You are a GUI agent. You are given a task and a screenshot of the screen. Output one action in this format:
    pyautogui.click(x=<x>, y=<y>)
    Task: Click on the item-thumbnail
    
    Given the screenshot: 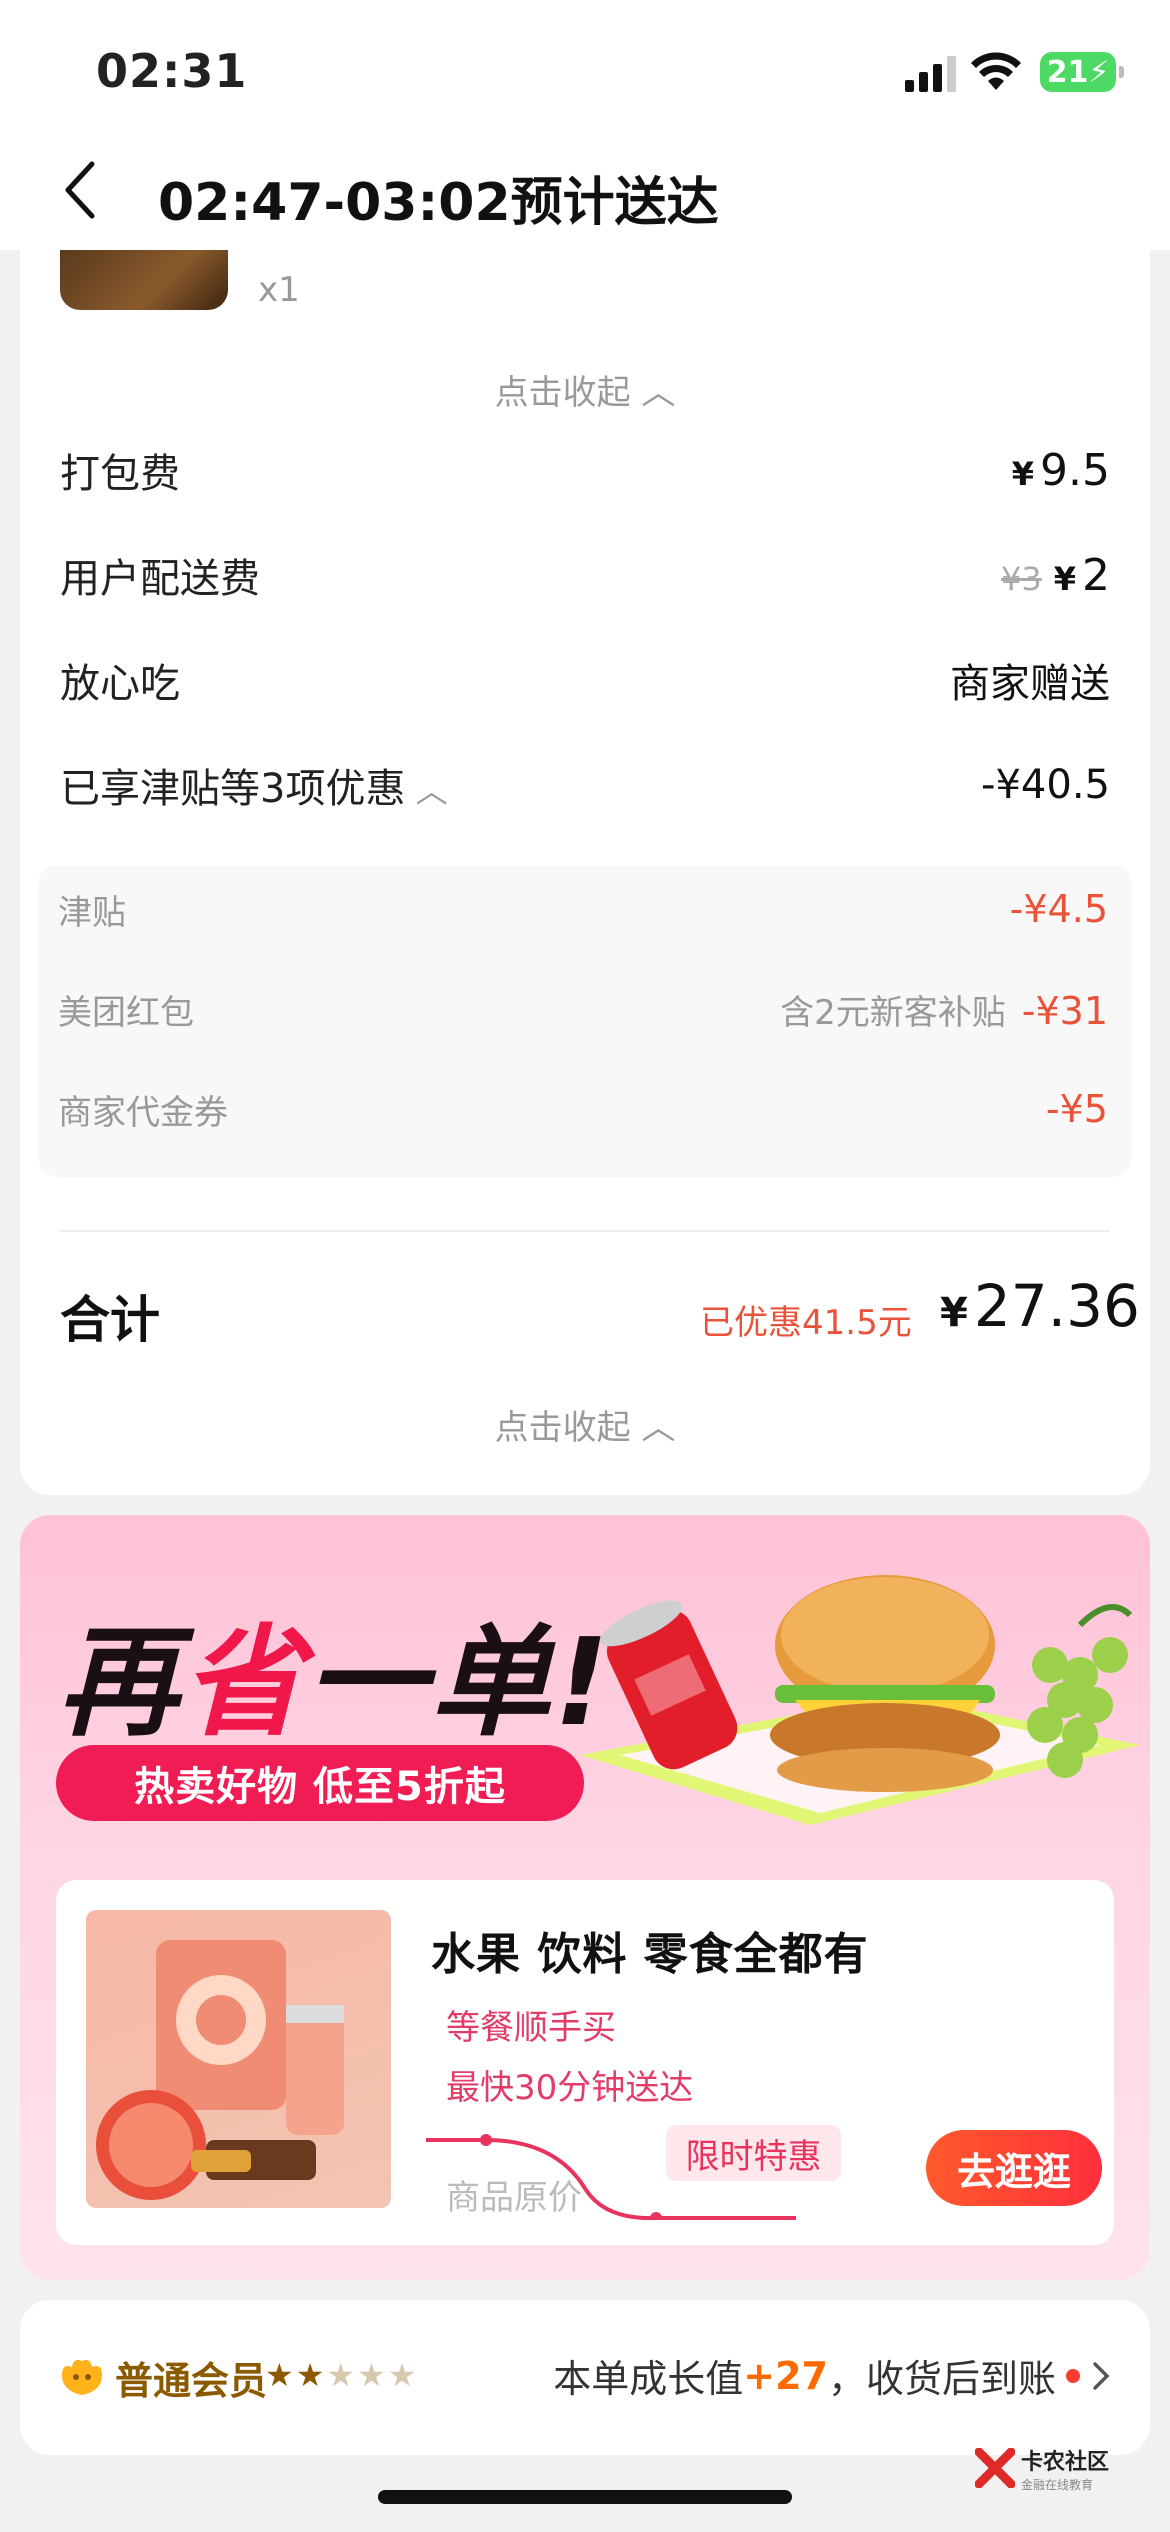 What is the action you would take?
    pyautogui.click(x=144, y=280)
    